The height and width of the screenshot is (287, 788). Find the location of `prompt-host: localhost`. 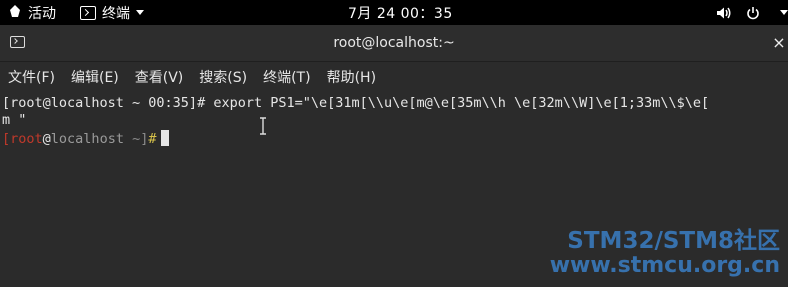

prompt-host: localhost is located at coordinates (87, 139).